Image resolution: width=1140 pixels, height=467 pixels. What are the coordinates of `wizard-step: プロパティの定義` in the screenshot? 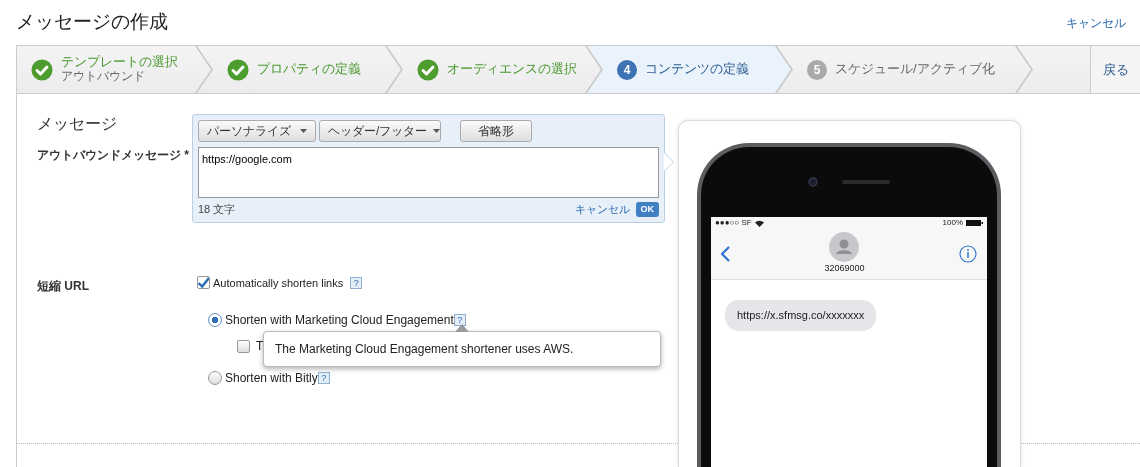 It's located at (299, 69).